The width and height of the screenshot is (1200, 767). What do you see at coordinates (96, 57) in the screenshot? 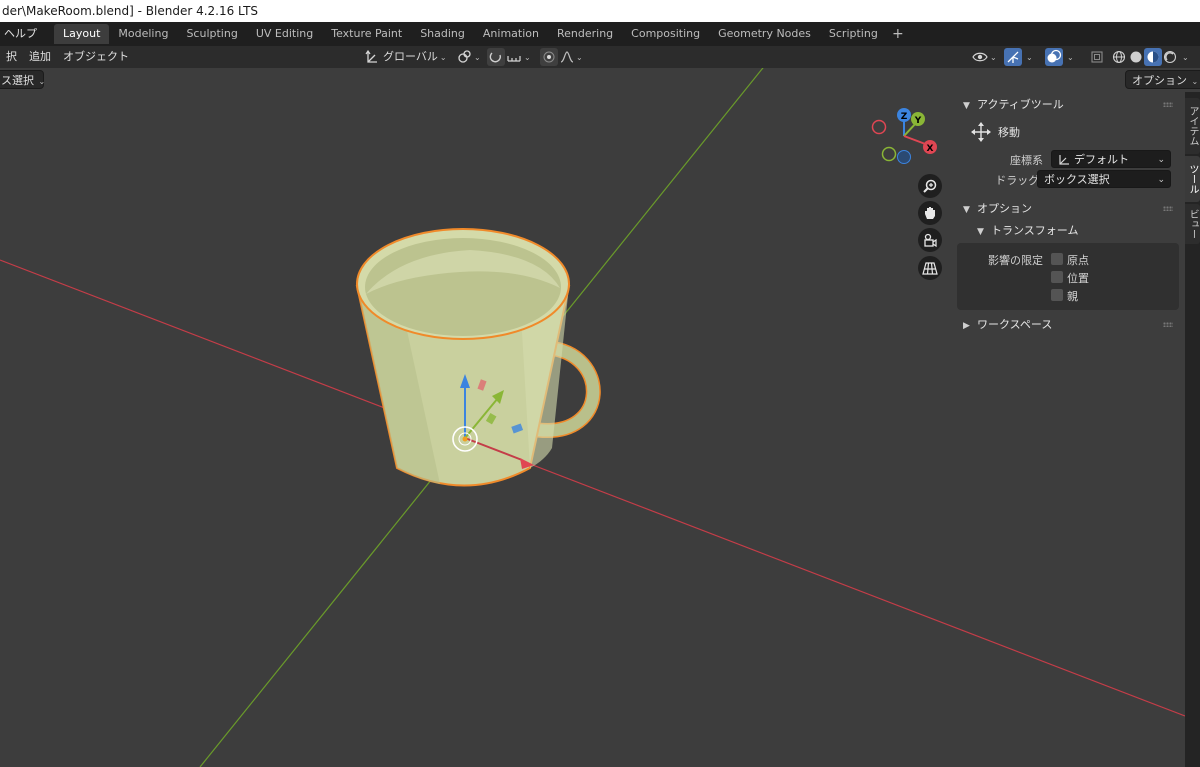
I see `menu-object: オブジェクト` at bounding box center [96, 57].